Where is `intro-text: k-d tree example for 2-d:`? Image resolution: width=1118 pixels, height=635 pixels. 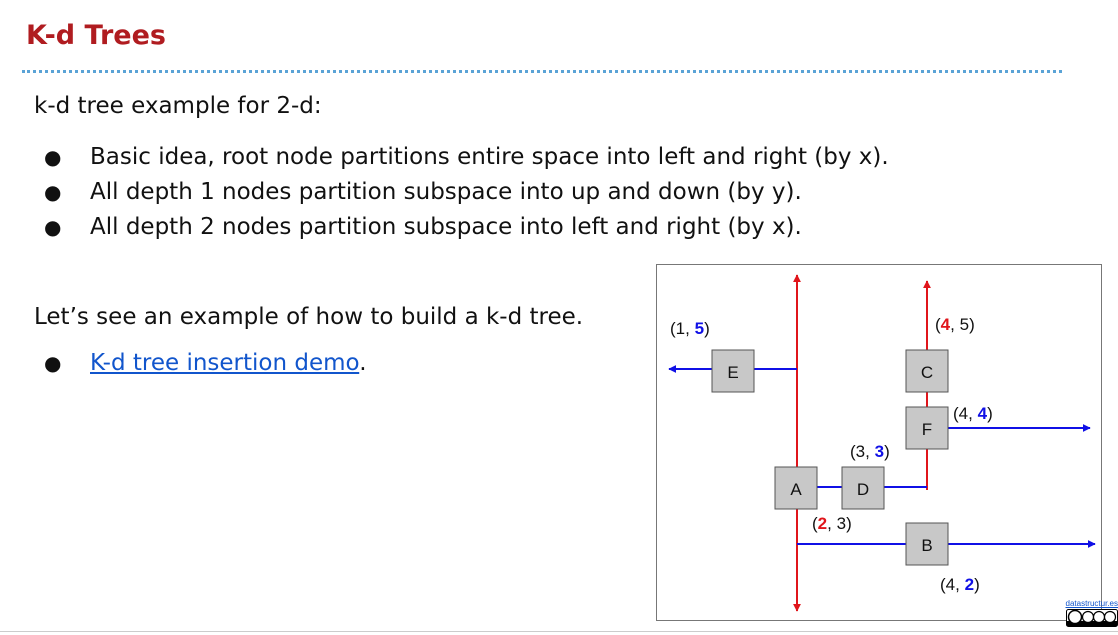
intro-text: k-d tree example for 2-d: is located at coordinates (178, 106).